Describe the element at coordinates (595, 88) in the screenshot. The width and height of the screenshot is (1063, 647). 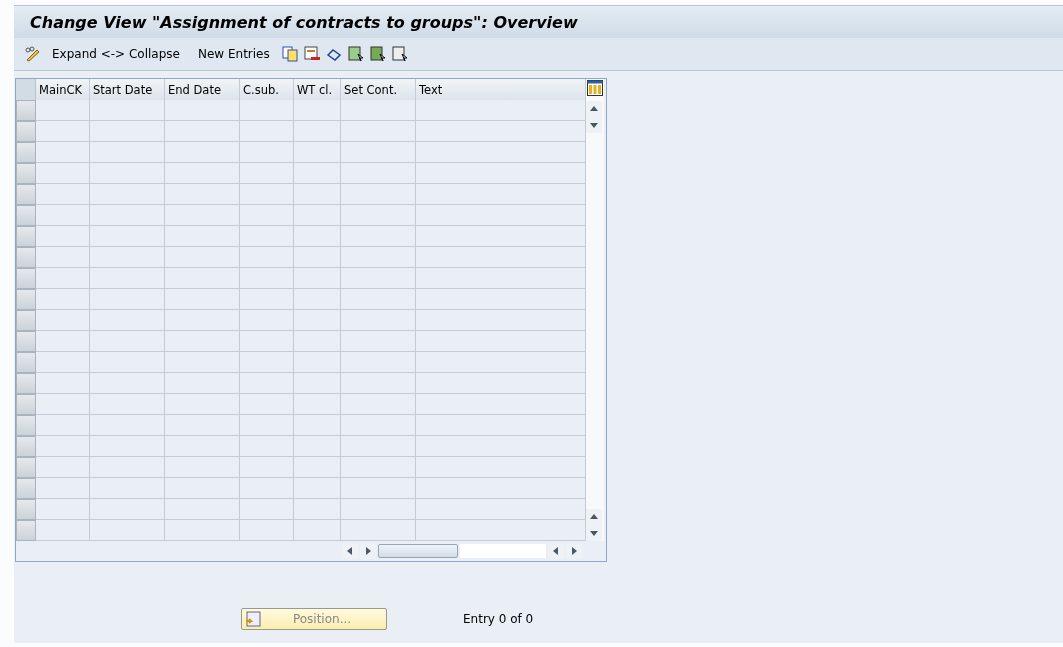
I see `column-settings-icon` at that location.